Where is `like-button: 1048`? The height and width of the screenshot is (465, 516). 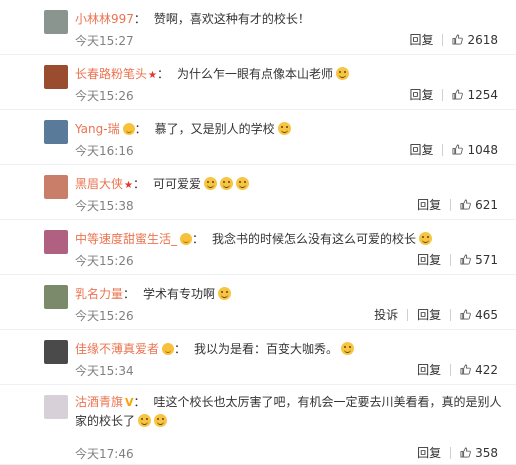 like-button: 1048 is located at coordinates (475, 150).